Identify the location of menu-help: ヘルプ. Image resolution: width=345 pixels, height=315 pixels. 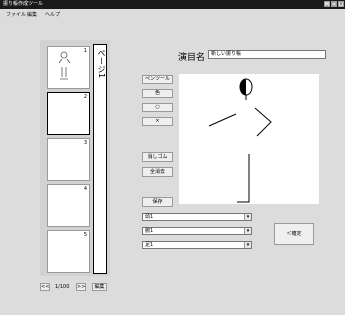
(52, 15).